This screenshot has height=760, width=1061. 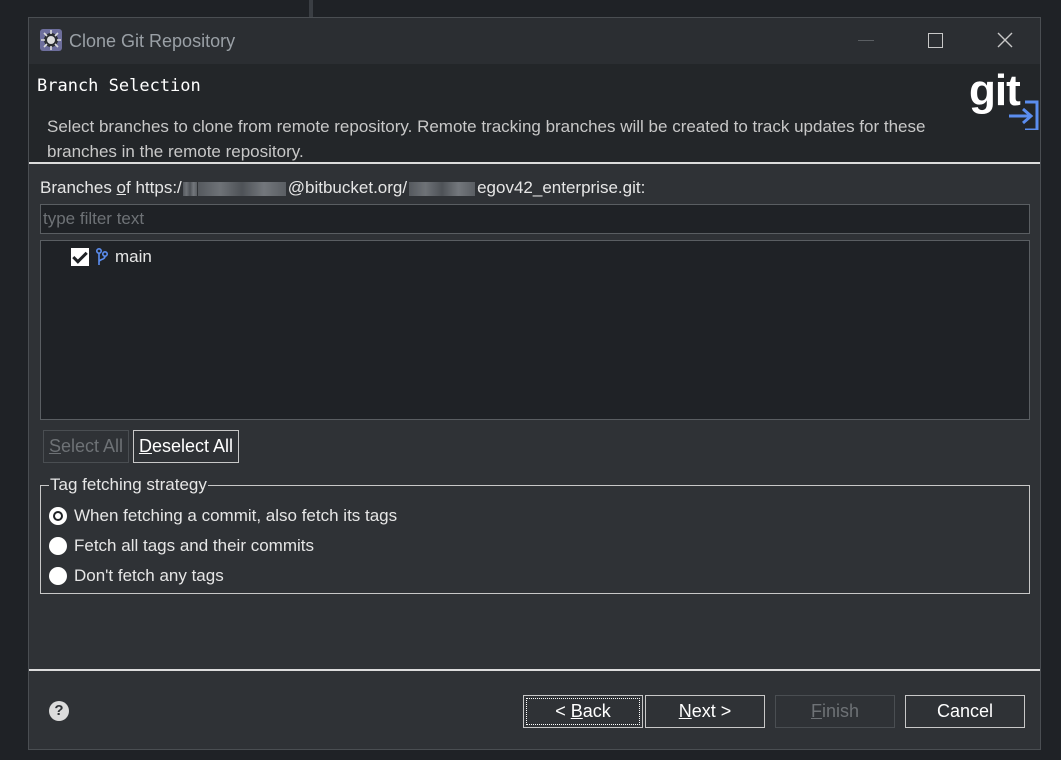 What do you see at coordinates (583, 711) in the screenshot?
I see `back-button: < Back` at bounding box center [583, 711].